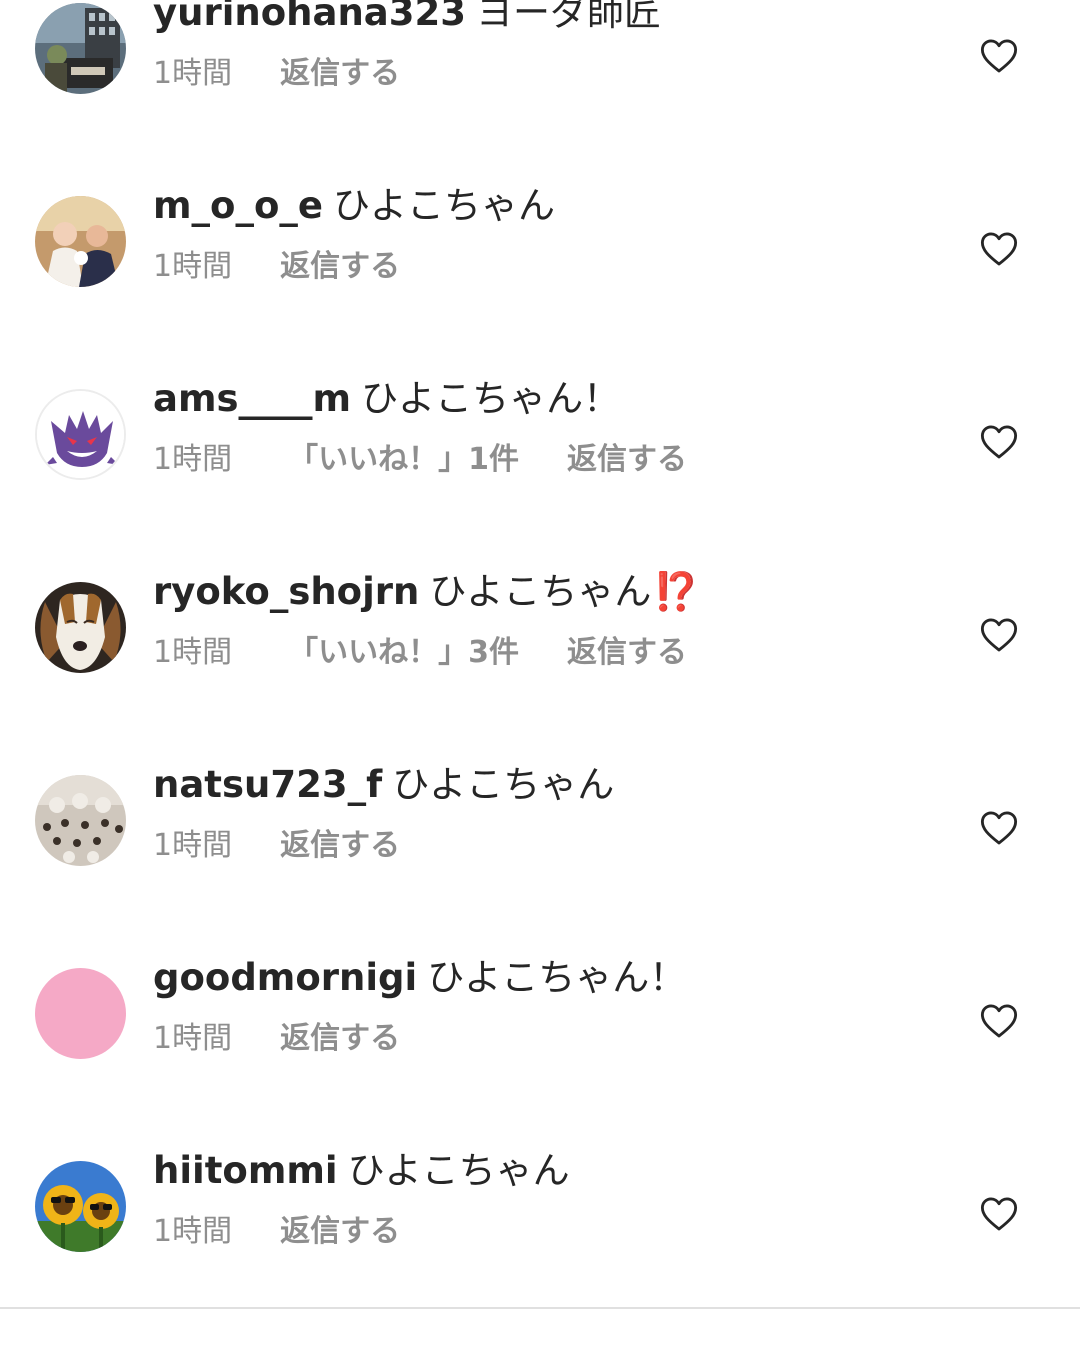 The image size is (1080, 1354). What do you see at coordinates (569, 17) in the screenshot?
I see `comment-text: ヨーダ師匠` at bounding box center [569, 17].